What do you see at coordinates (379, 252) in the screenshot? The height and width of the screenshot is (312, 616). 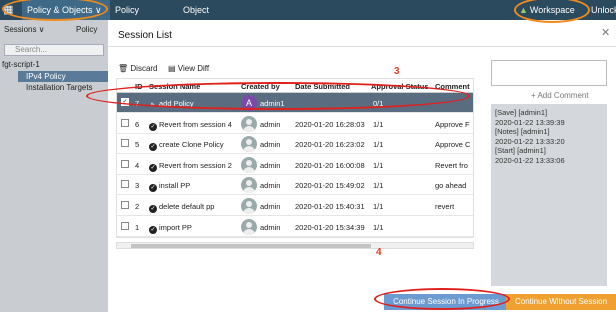 I see `annotation-step-4: 4` at bounding box center [379, 252].